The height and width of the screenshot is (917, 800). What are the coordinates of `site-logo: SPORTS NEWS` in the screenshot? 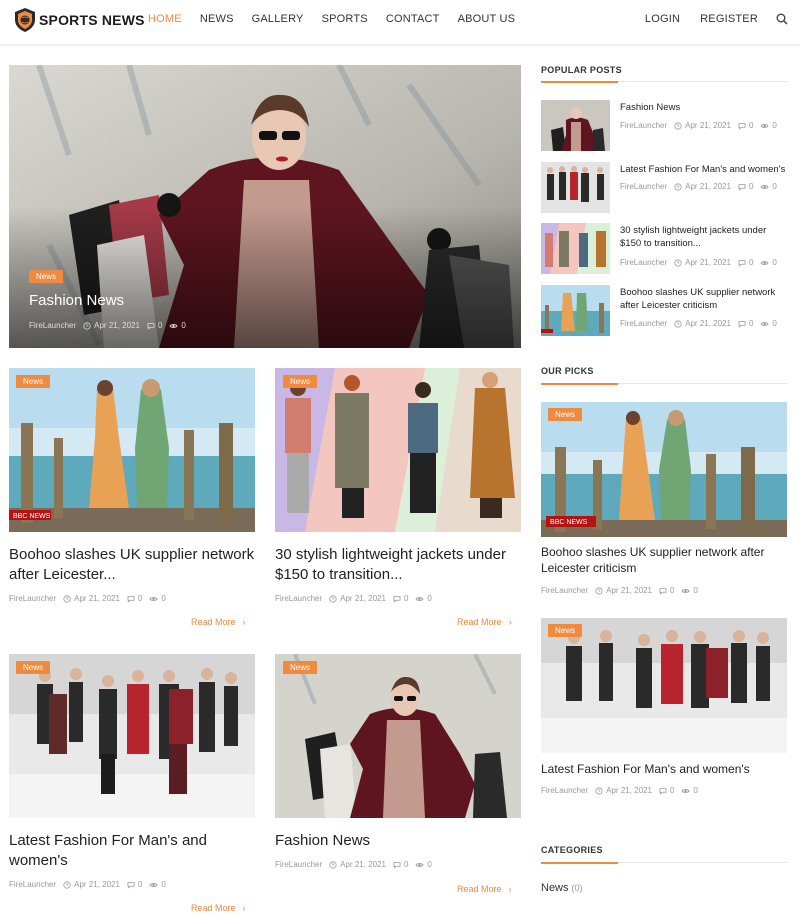 It's located at (79, 20).